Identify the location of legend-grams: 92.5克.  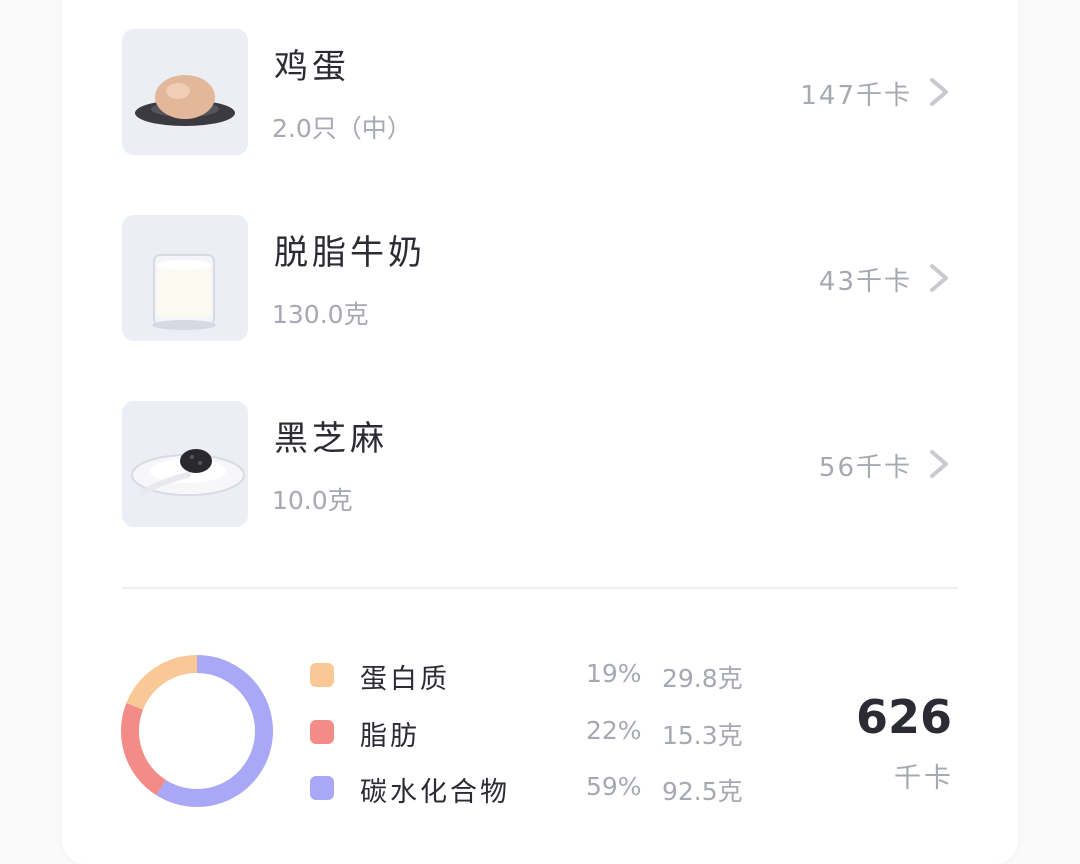
(702, 791).